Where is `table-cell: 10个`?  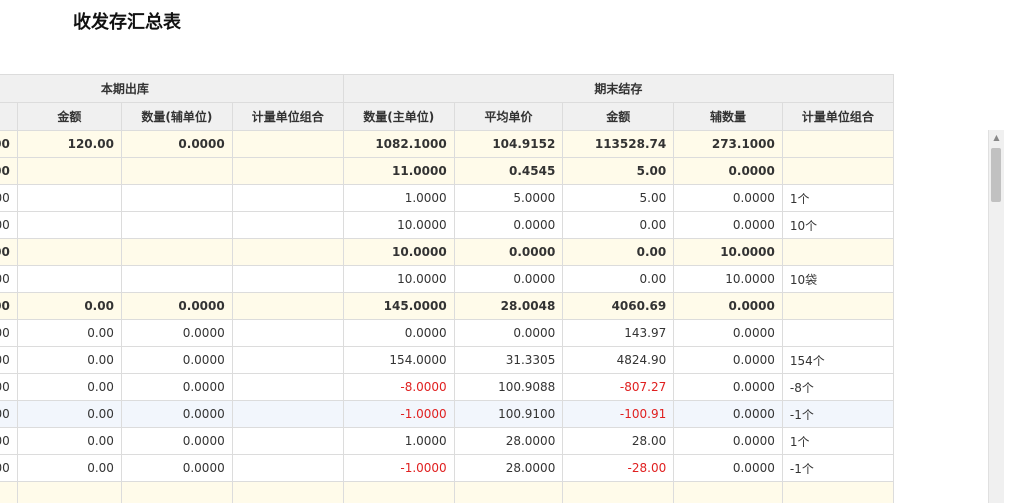 table-cell: 10个 is located at coordinates (838, 225).